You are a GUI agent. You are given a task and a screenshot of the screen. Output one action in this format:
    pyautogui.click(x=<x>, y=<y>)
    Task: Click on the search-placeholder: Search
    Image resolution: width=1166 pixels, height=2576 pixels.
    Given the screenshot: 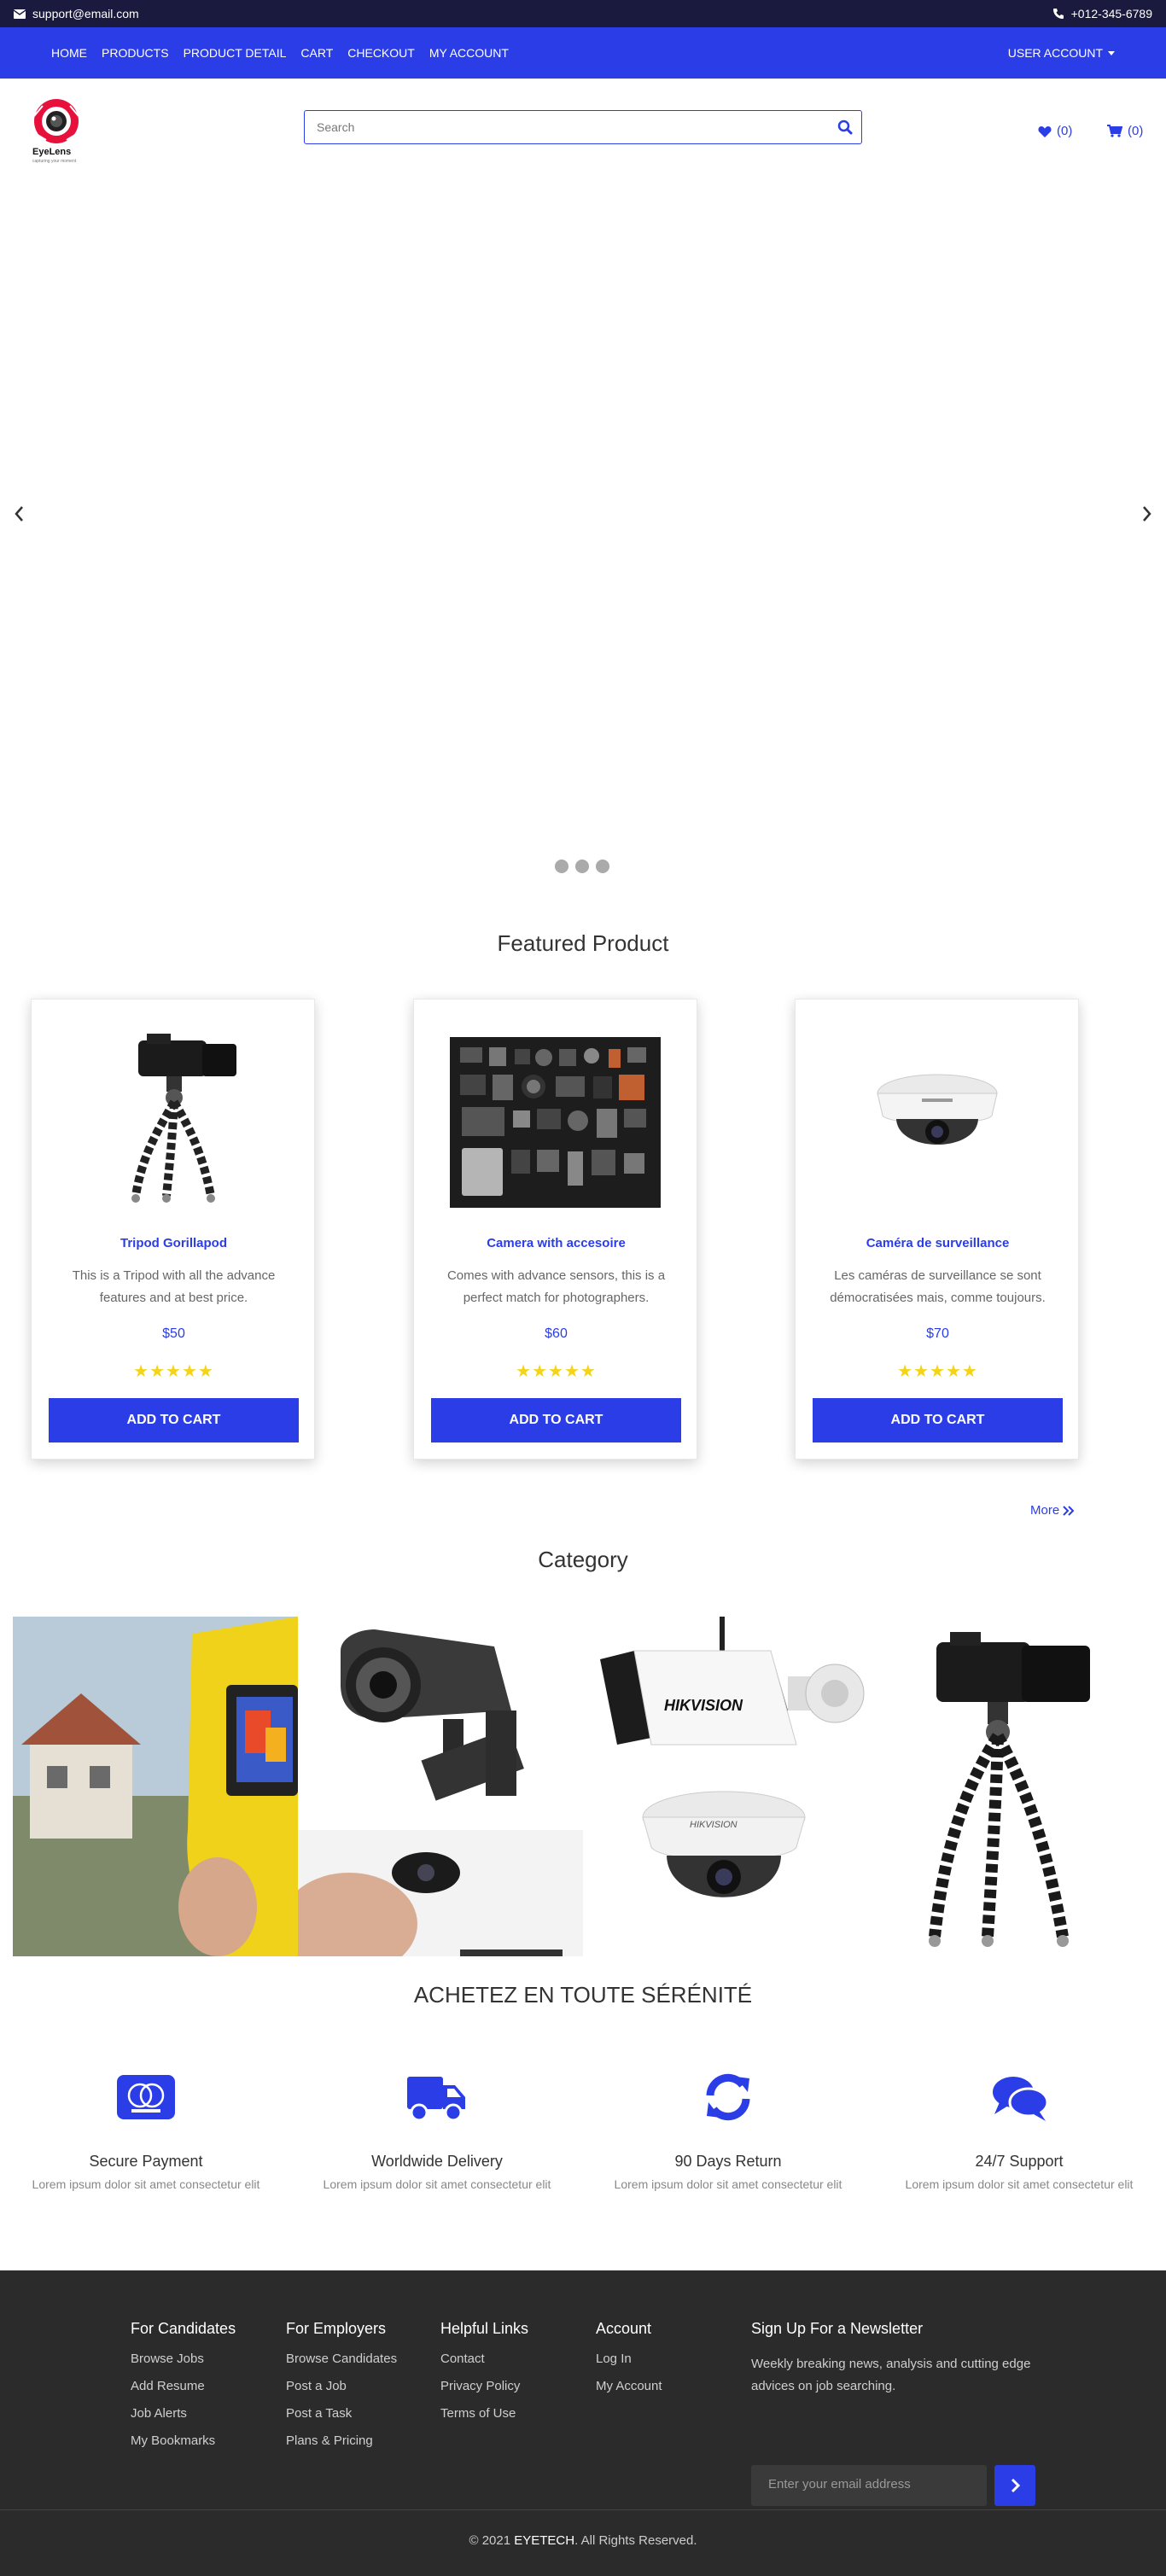 What is the action you would take?
    pyautogui.click(x=336, y=127)
    